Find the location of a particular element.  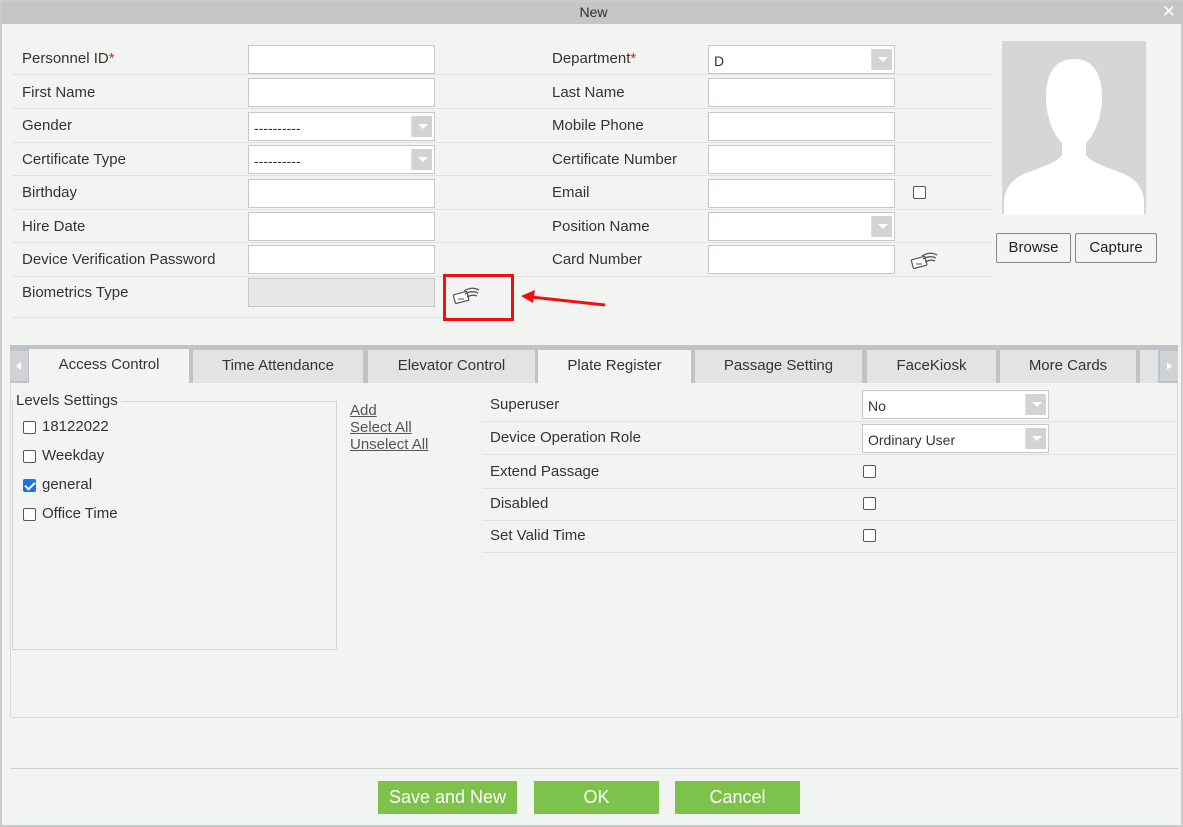

avatar-silhouette-icon is located at coordinates (1074, 137).